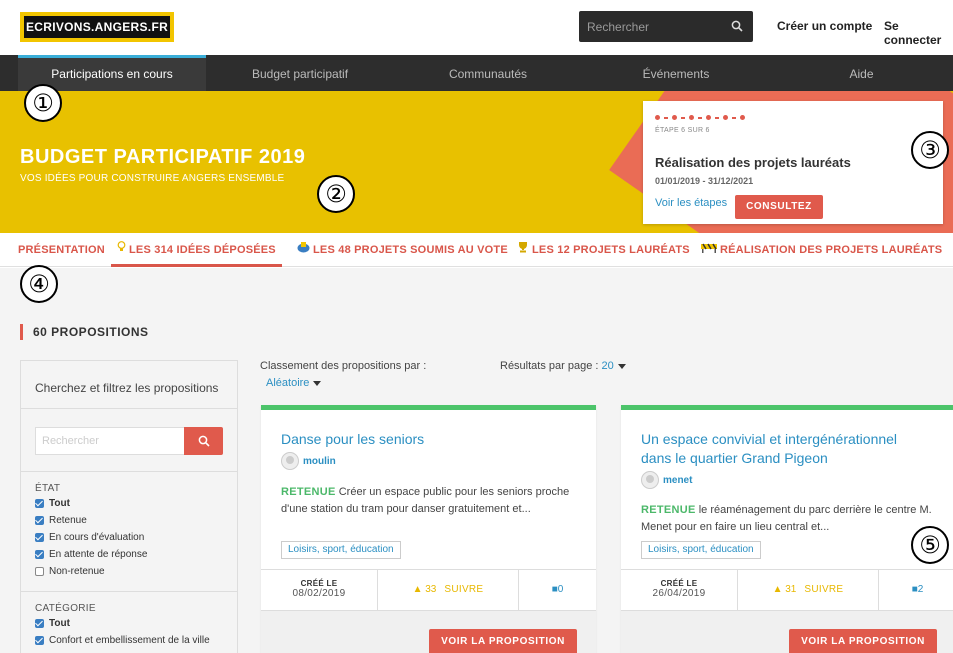 This screenshot has height=653, width=953. What do you see at coordinates (930, 545) in the screenshot?
I see `annotation-marker-5: ⑤` at bounding box center [930, 545].